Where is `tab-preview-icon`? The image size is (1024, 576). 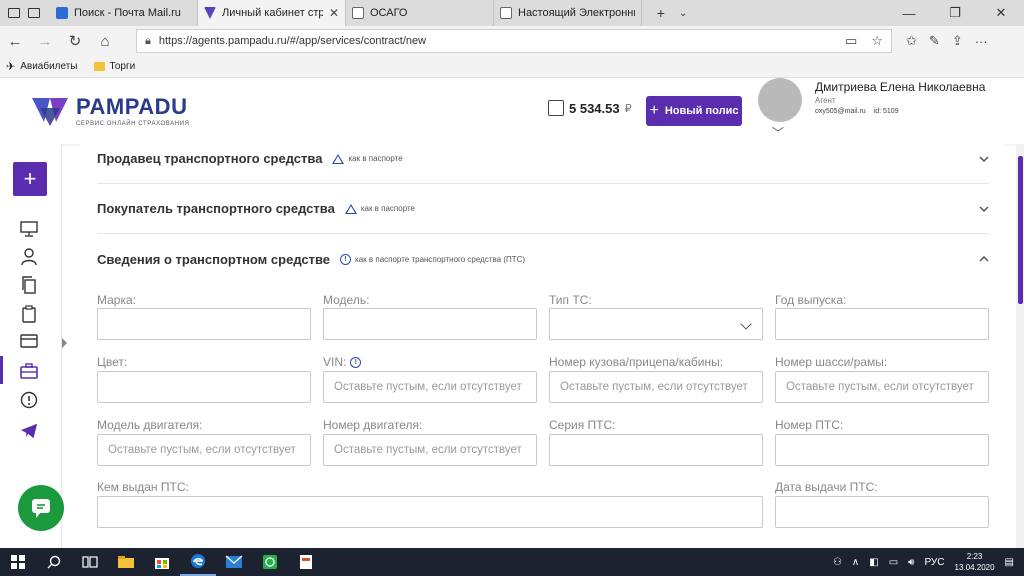 tab-preview-icon is located at coordinates (14, 13).